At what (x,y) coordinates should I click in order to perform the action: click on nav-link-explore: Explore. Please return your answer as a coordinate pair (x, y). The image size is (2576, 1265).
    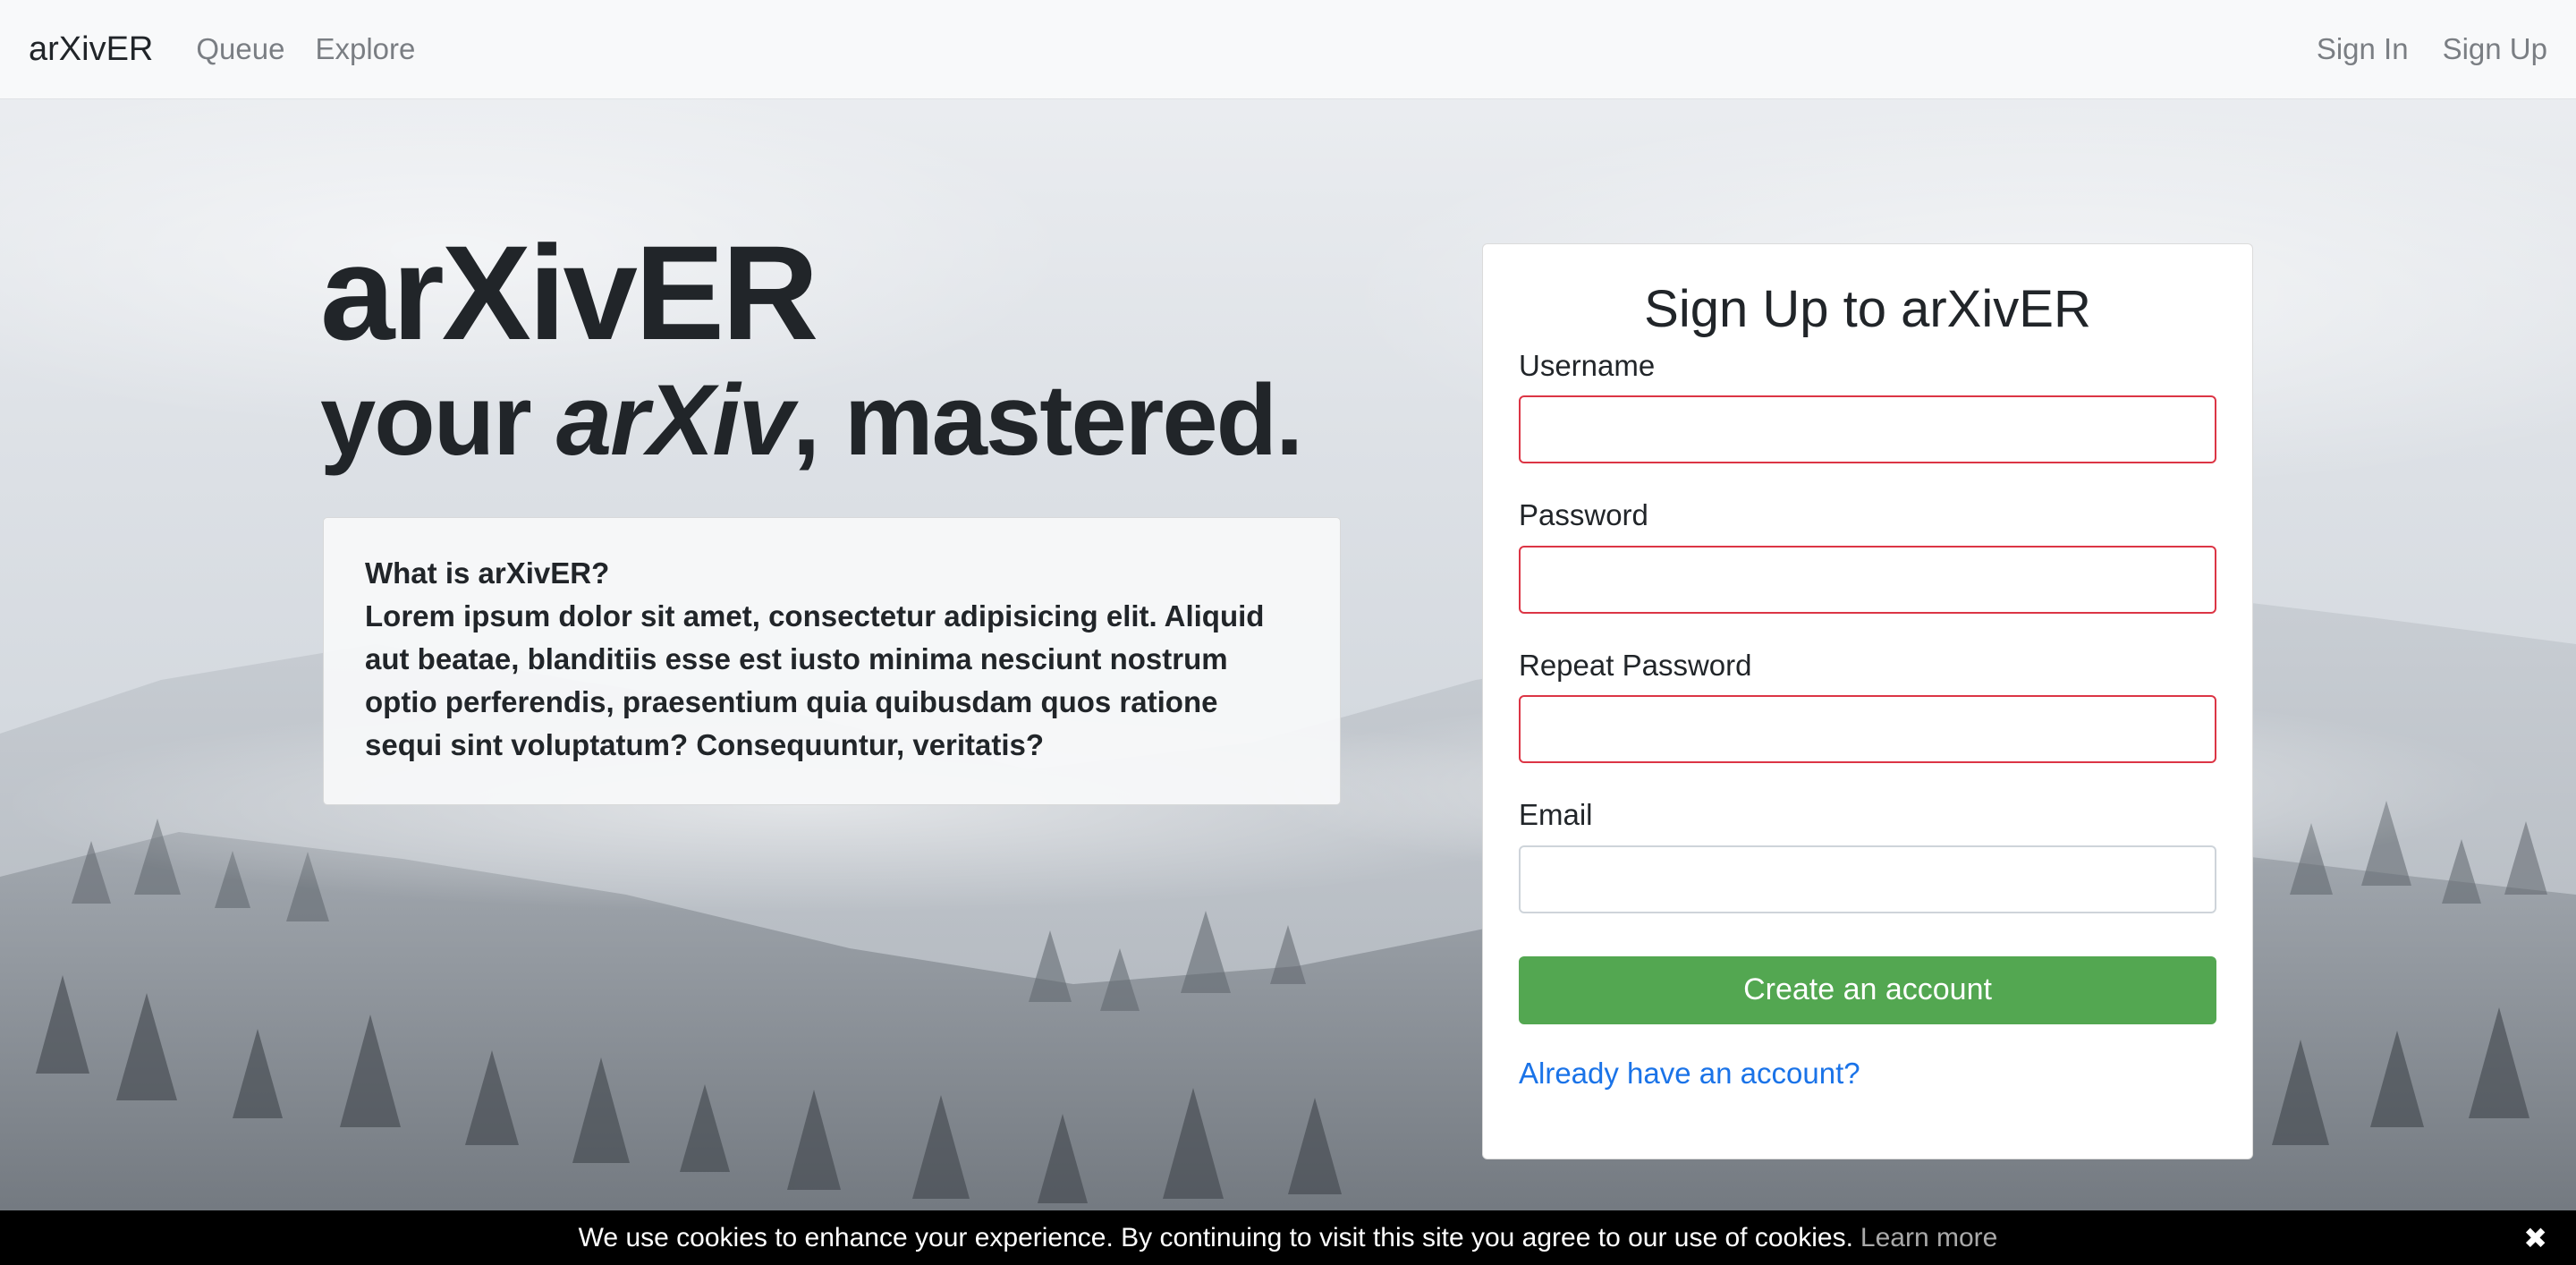
    Looking at the image, I should click on (365, 49).